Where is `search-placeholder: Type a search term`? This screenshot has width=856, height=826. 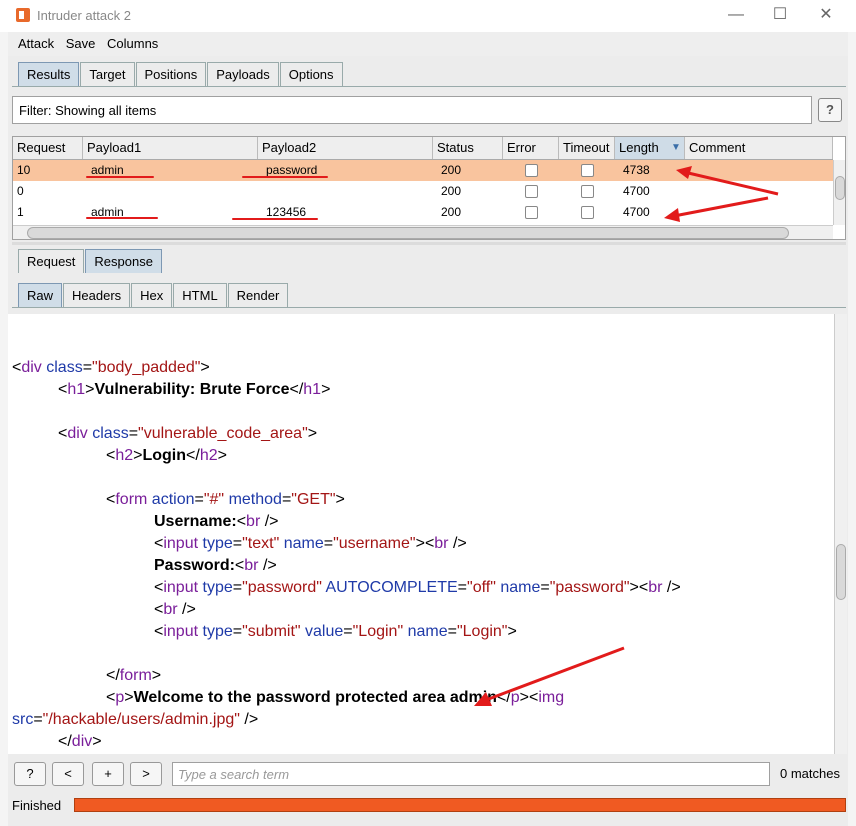 search-placeholder: Type a search term is located at coordinates (234, 774).